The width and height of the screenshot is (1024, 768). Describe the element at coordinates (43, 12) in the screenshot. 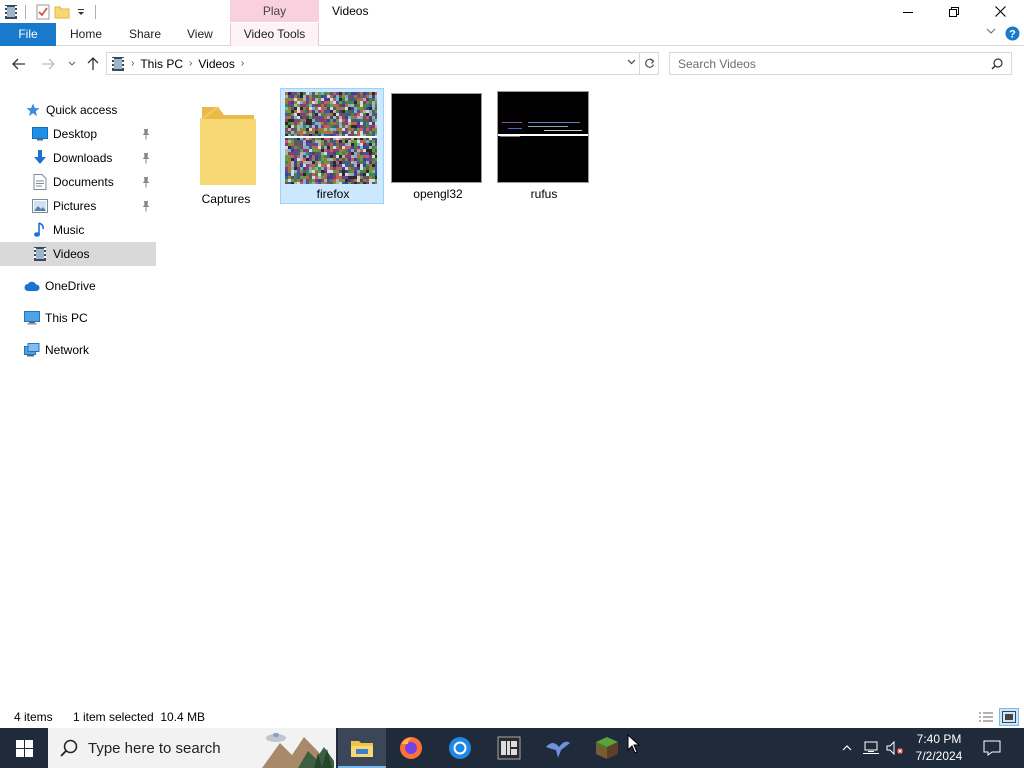

I see `properties-icon` at that location.